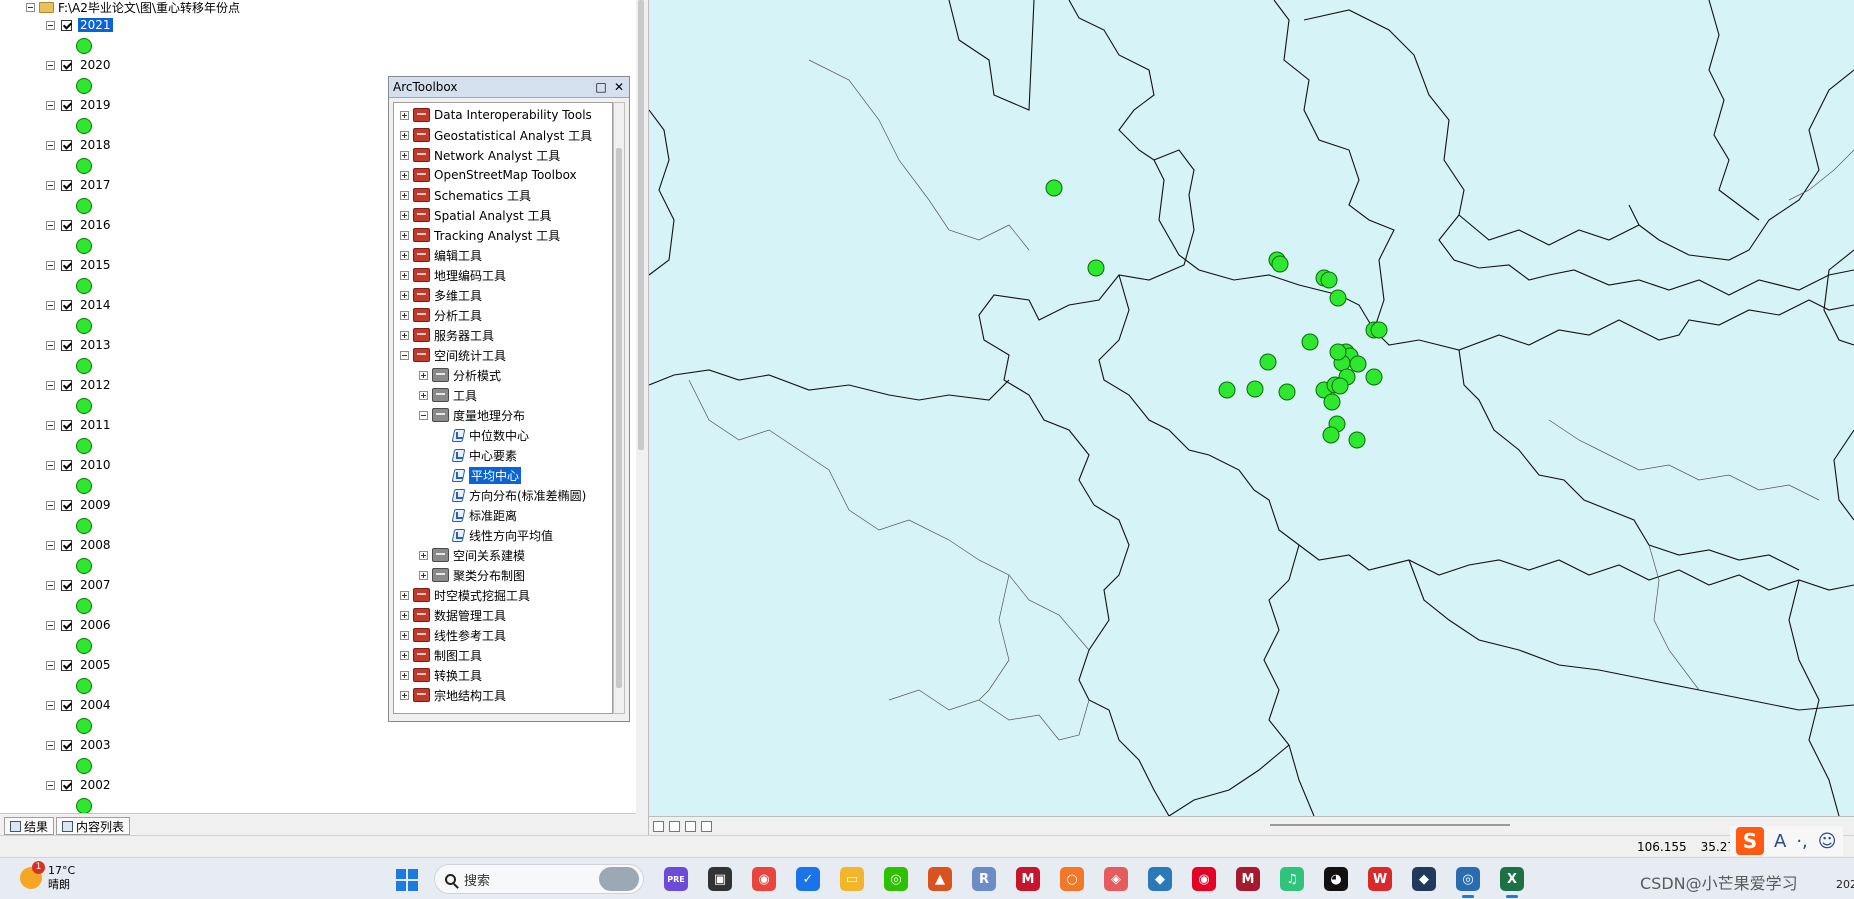 The height and width of the screenshot is (899, 1854). Describe the element at coordinates (480, 155) in the screenshot. I see `toolbox-item-2: Network Analyst 工具` at that location.